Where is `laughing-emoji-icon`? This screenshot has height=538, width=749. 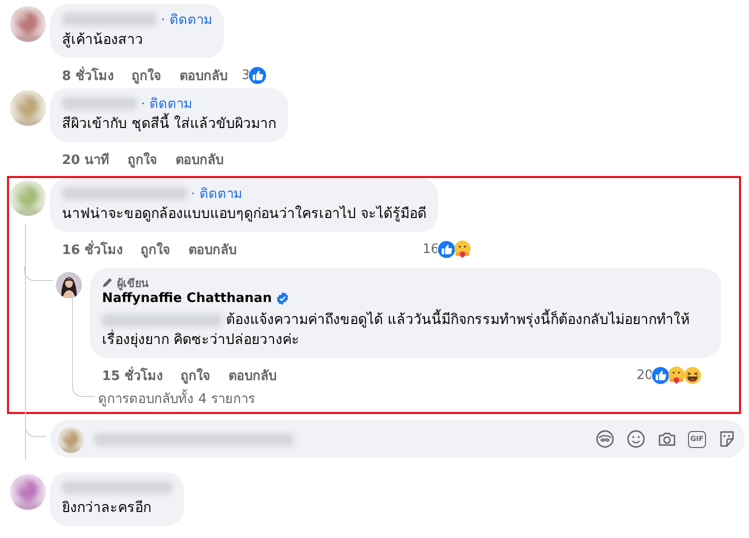
laughing-emoji-icon is located at coordinates (692, 375).